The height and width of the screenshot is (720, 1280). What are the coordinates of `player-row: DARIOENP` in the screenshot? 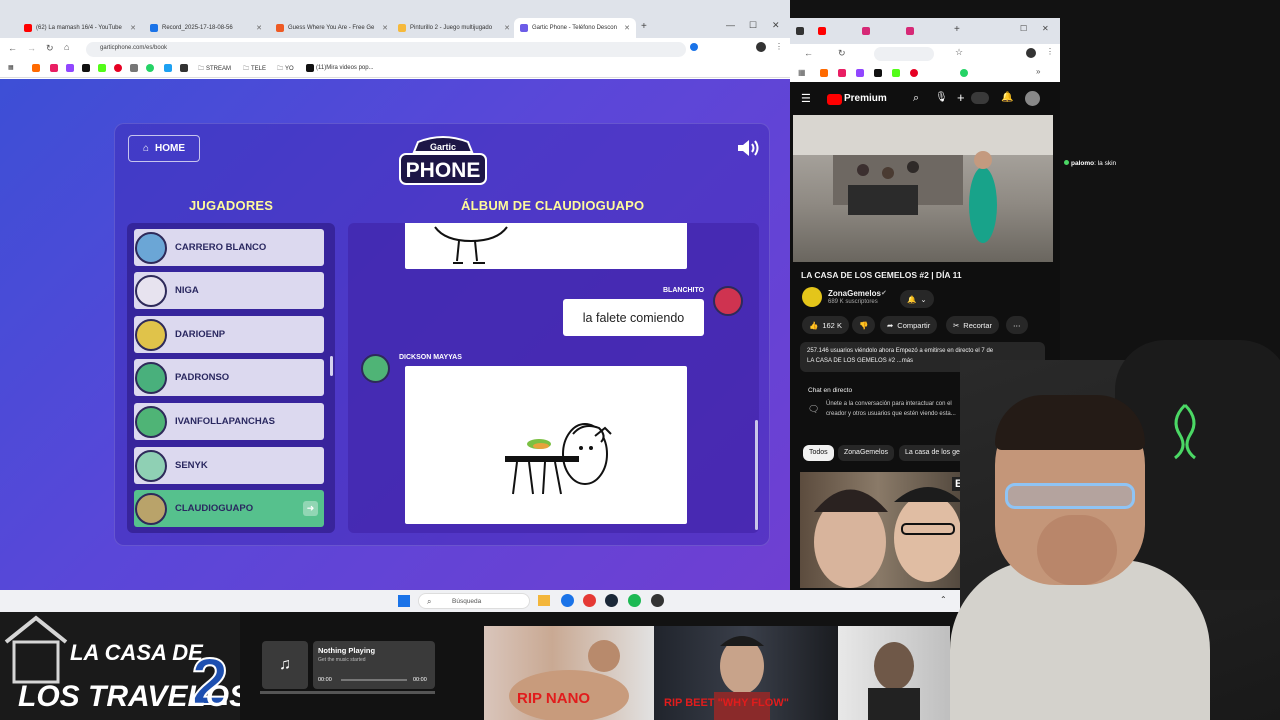 It's located at (229, 334).